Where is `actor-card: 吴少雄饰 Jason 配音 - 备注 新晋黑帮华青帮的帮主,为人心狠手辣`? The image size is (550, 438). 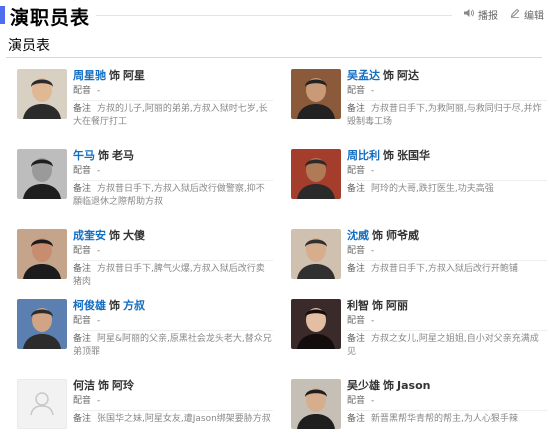
actor-card: 吴少雄饰 Jason 配音 - 备注 新晋黑帮华青帮的帮主,为人心狠手辣 is located at coordinates (419, 408).